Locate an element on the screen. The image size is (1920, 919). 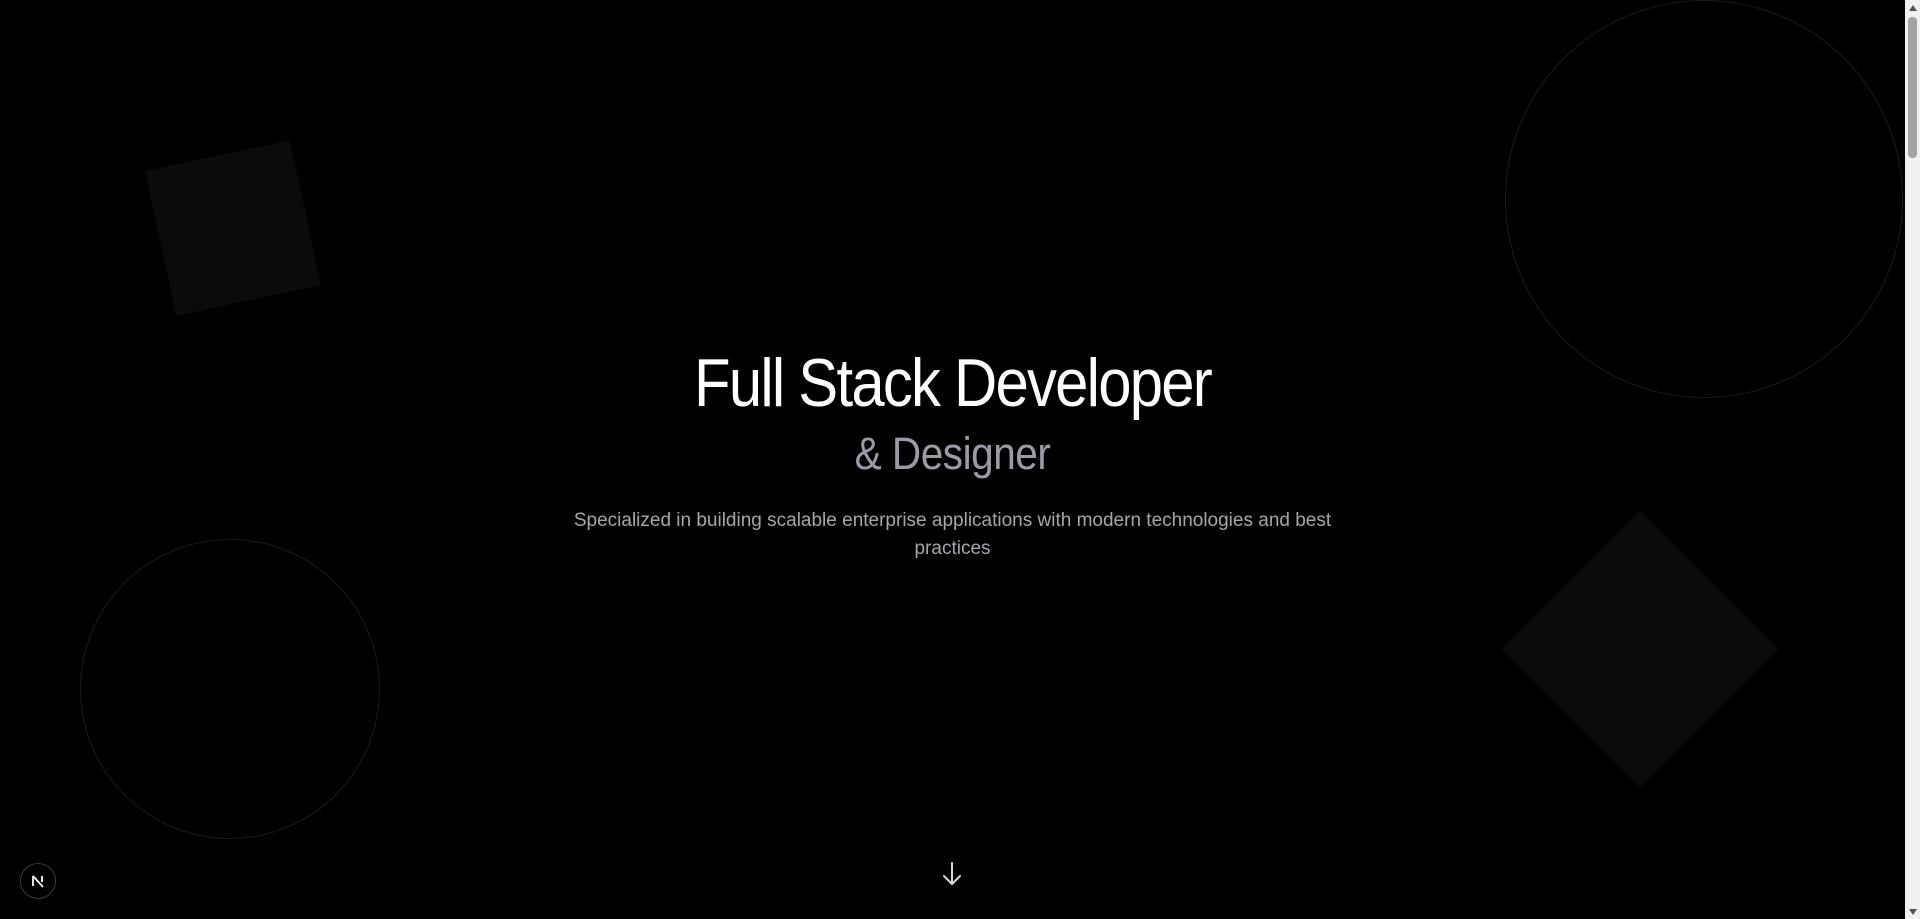
hero-title: Full Stack Developer is located at coordinates (953, 383).